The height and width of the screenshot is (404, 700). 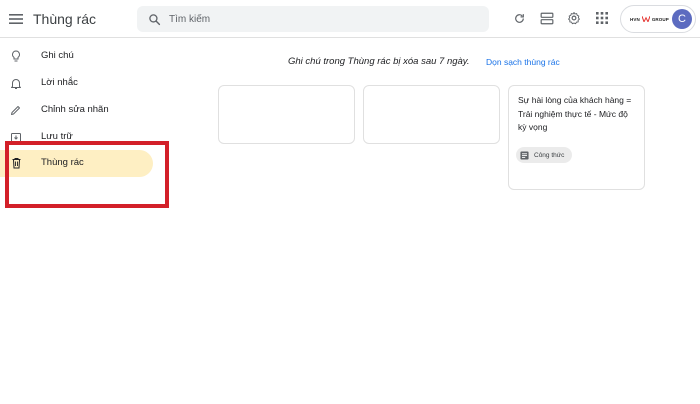 I want to click on sidebar-item-reminders: Lời nhắc, so click(x=76, y=83).